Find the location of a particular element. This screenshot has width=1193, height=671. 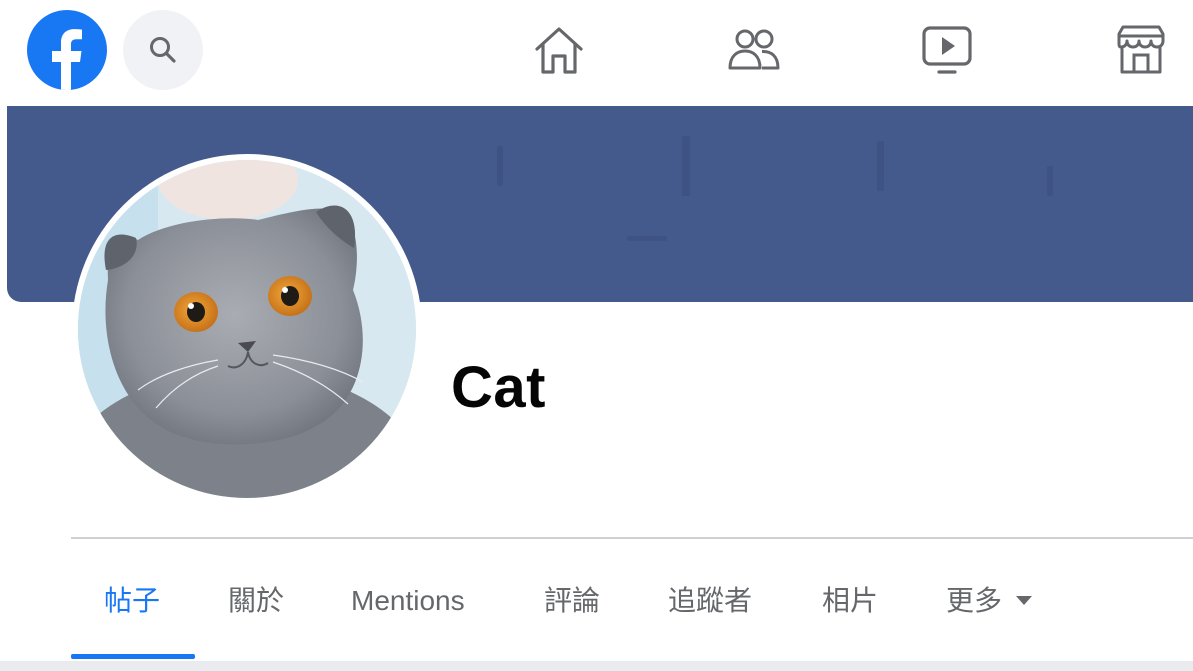

tab-posts: 帖子 is located at coordinates (132, 601).